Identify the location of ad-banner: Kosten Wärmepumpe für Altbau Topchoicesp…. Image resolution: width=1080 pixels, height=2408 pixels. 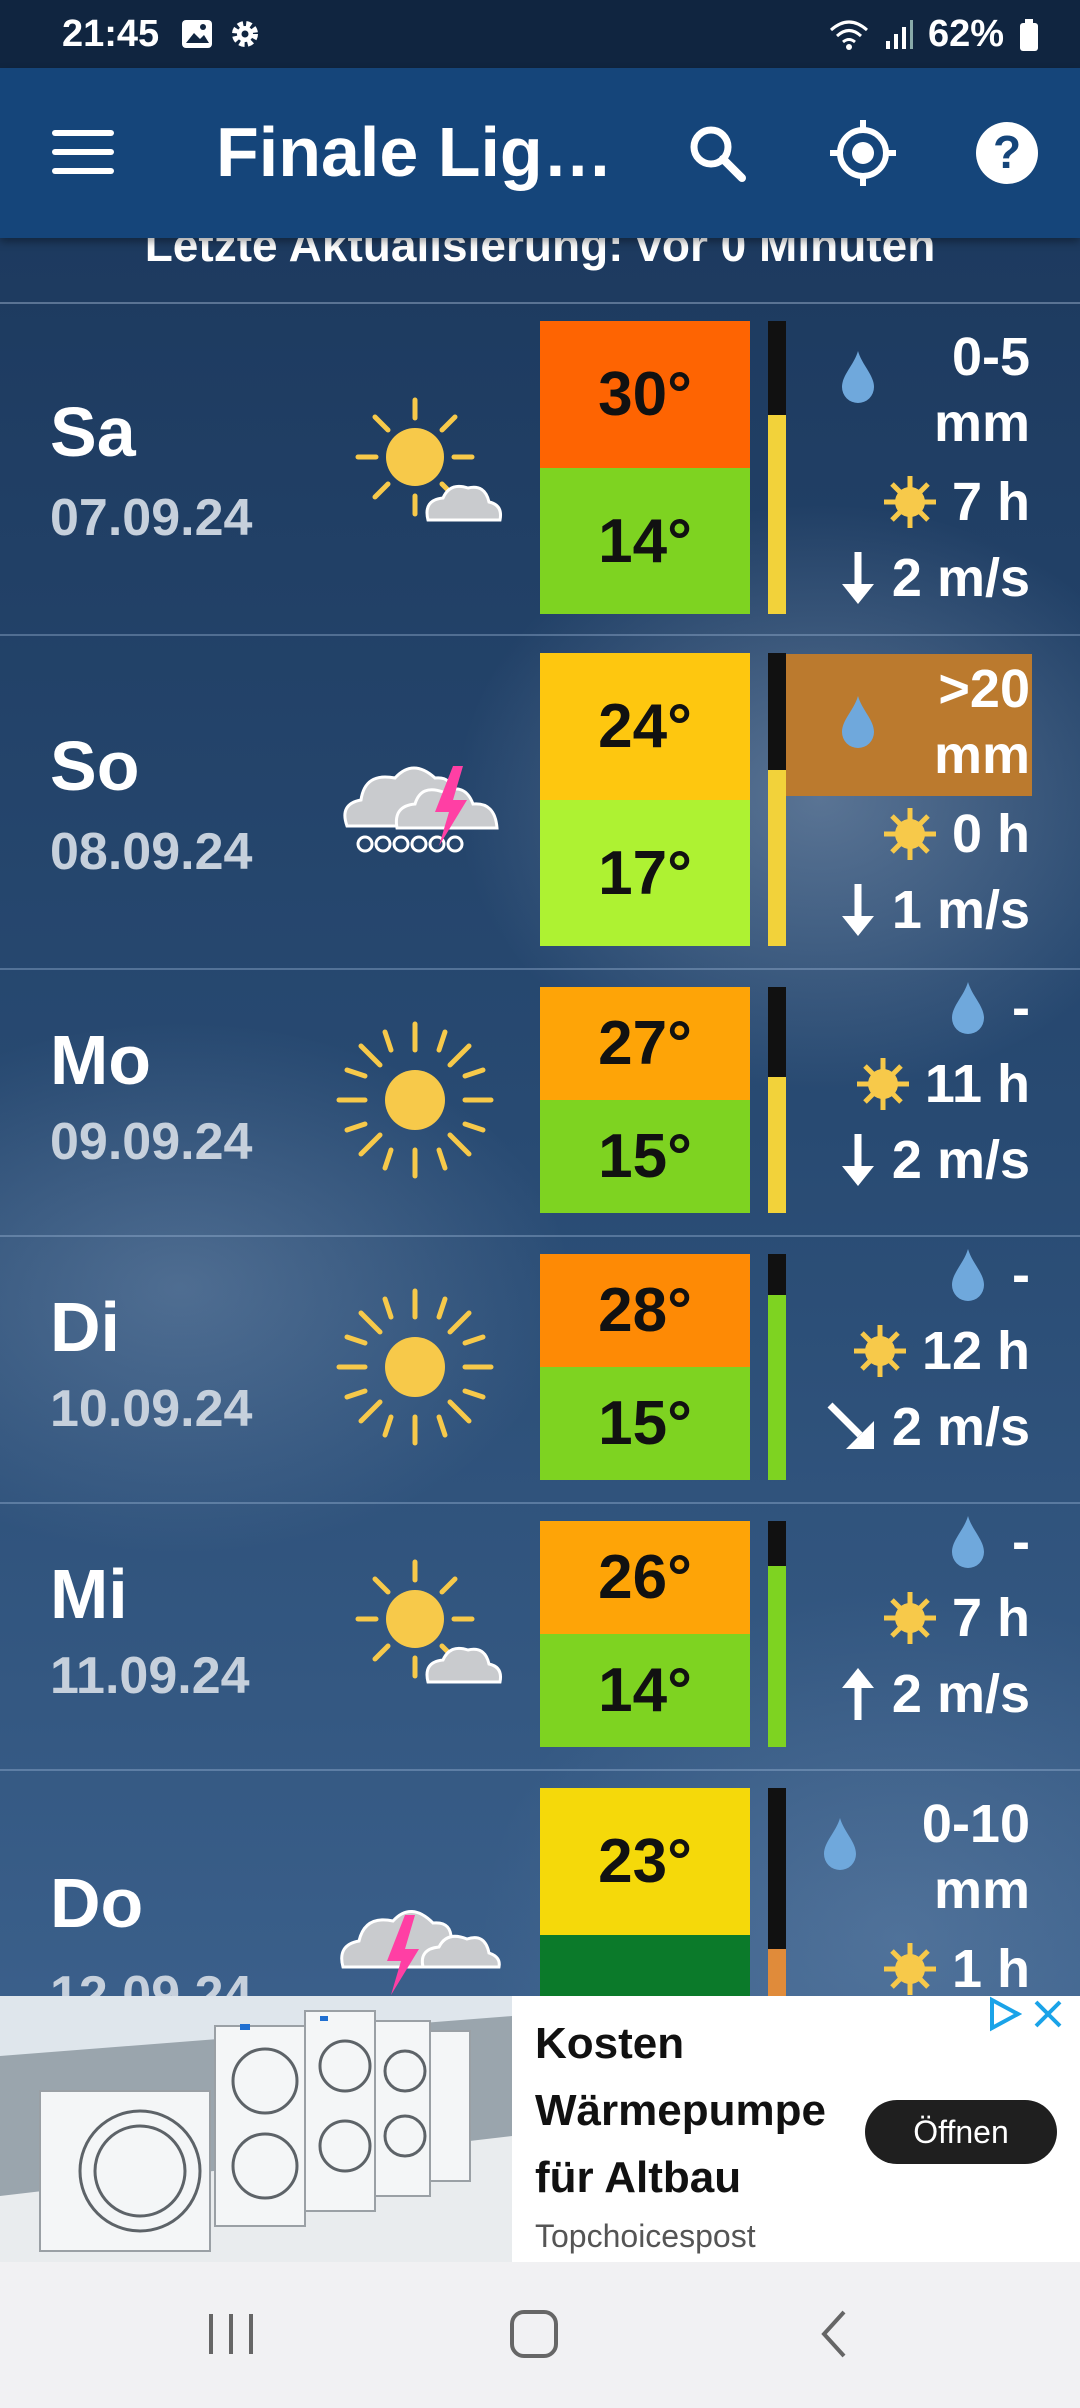
(540, 2129).